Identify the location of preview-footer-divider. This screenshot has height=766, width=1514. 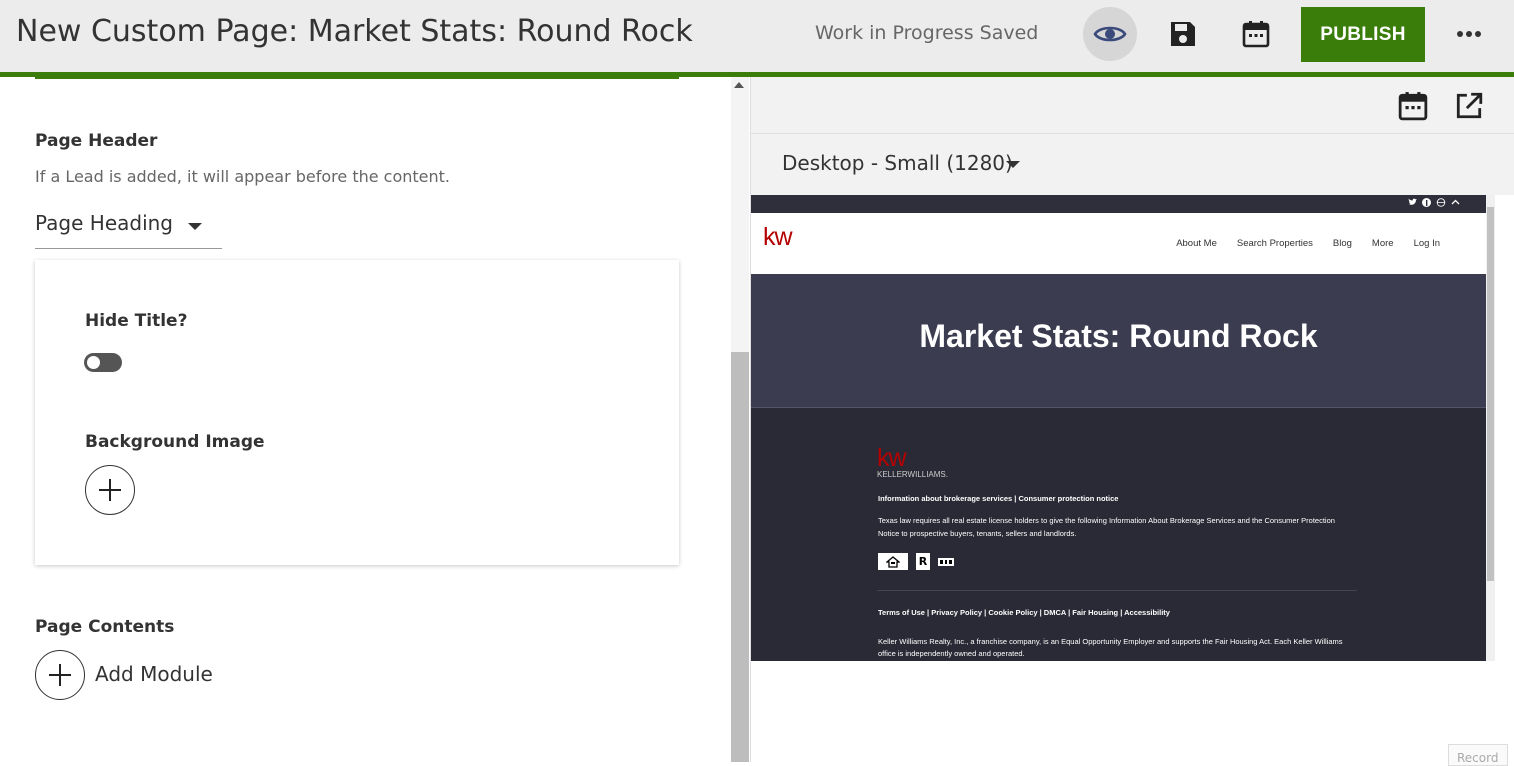
(1117, 590).